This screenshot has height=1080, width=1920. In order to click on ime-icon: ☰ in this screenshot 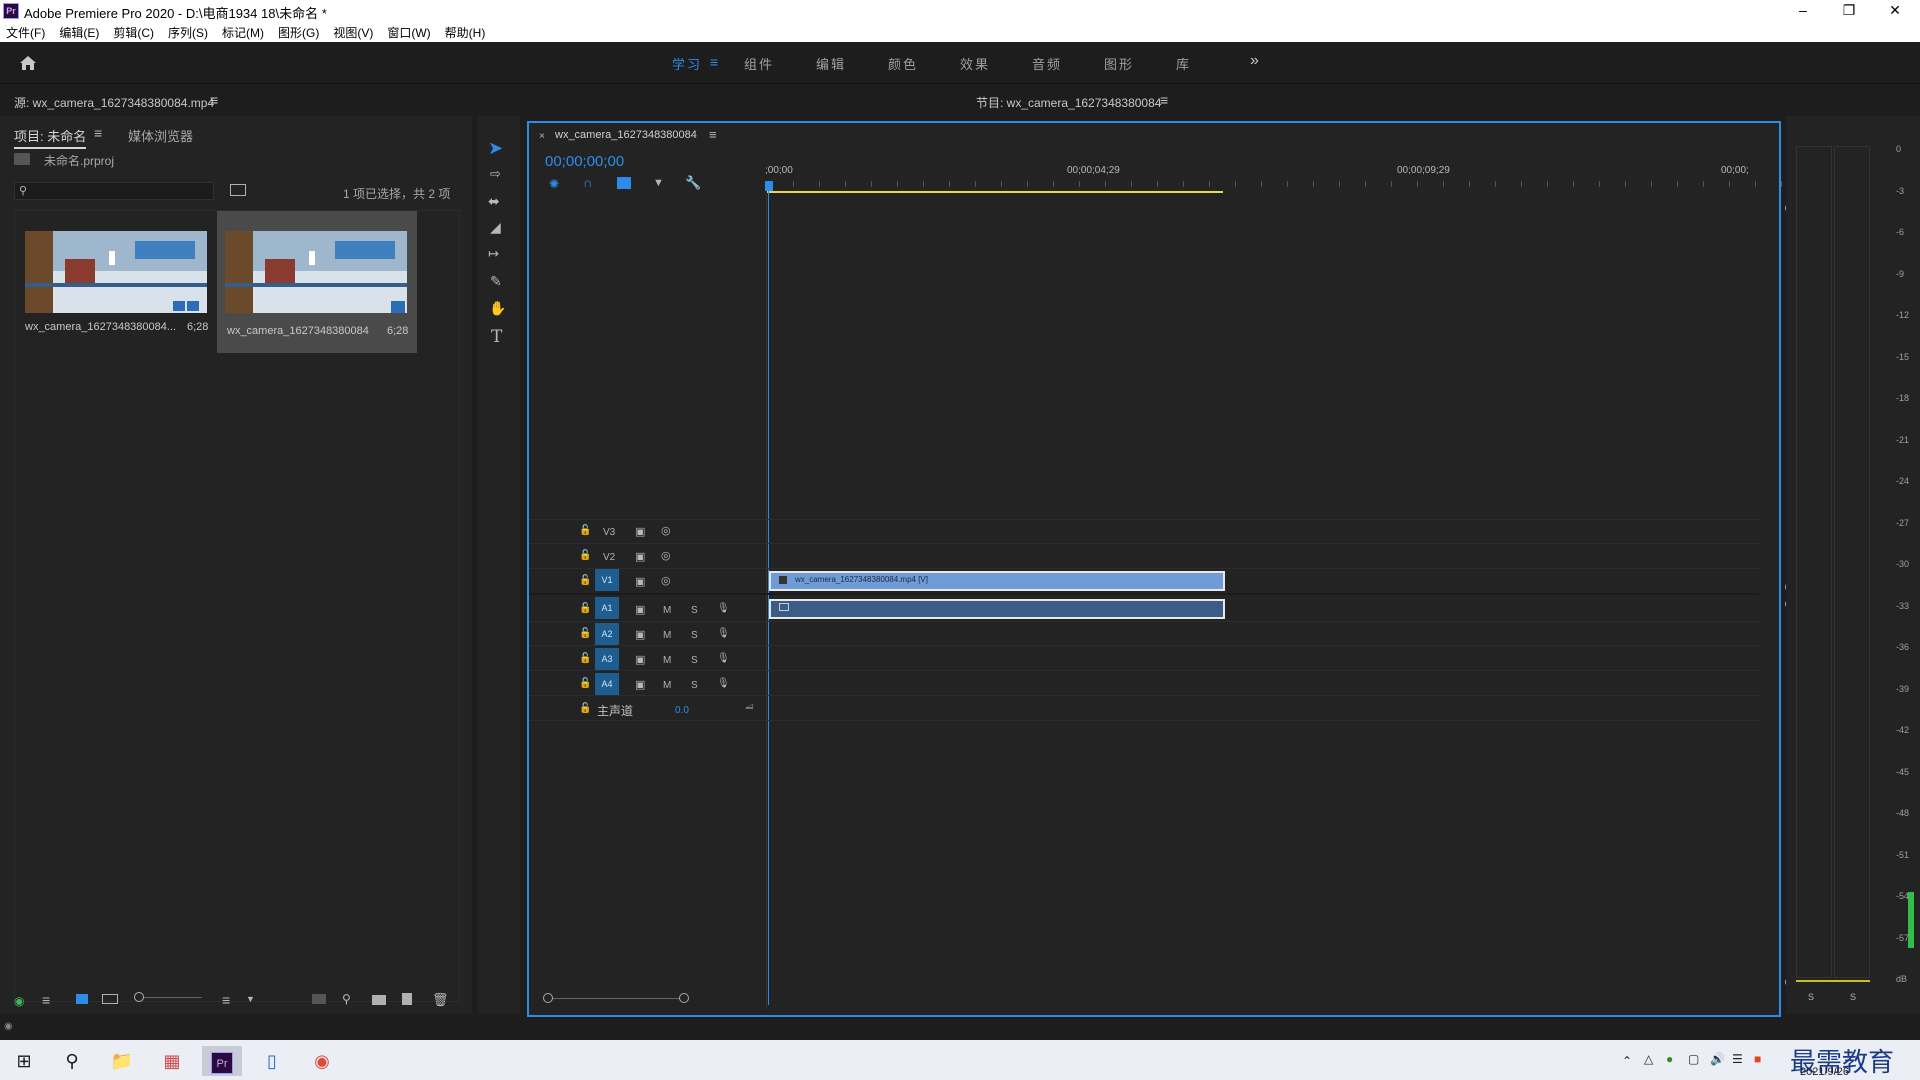, I will do `click(1737, 1059)`.